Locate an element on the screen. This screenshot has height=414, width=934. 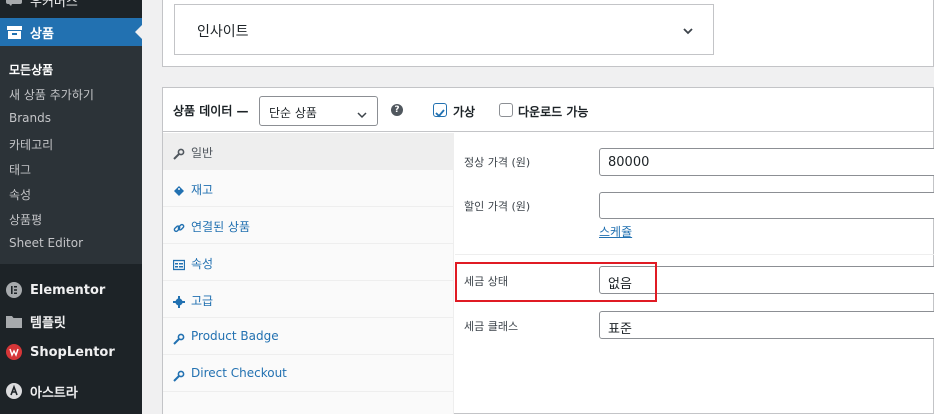
tab-linked-products-label: 연결된 상품 is located at coordinates (221, 227).